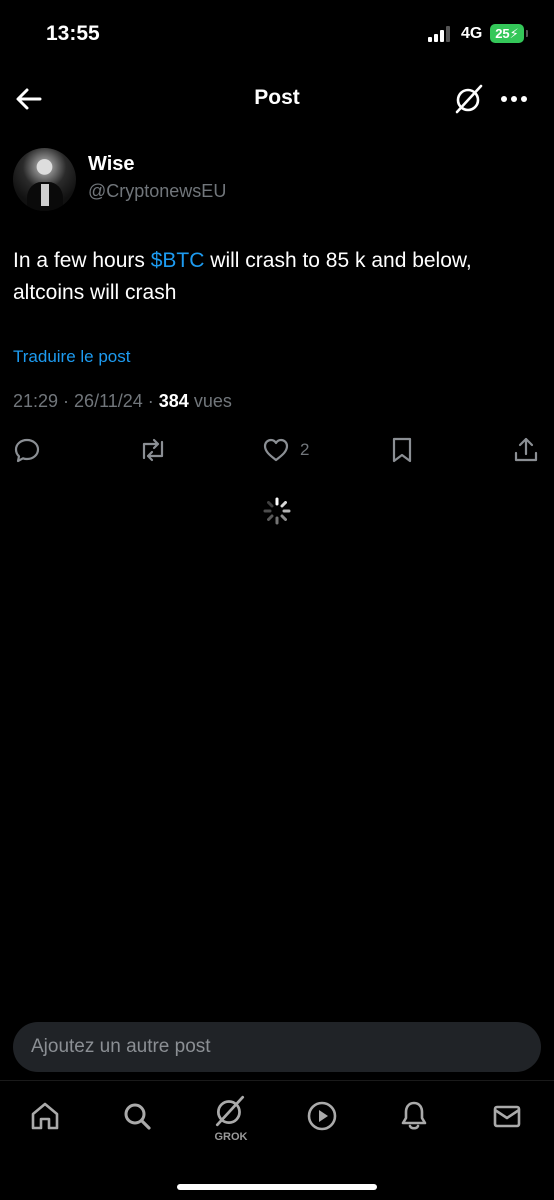 The height and width of the screenshot is (1200, 554). I want to click on network-type: 4G, so click(472, 33).